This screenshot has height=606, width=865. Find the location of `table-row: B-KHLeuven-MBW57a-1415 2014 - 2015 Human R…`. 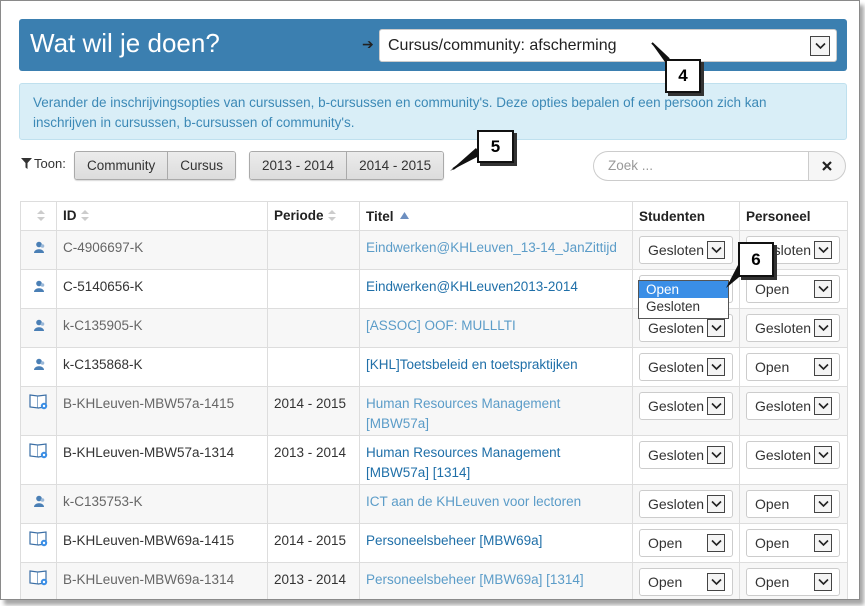

table-row: B-KHLeuven-MBW57a-1415 2014 - 2015 Human R… is located at coordinates (434, 411).